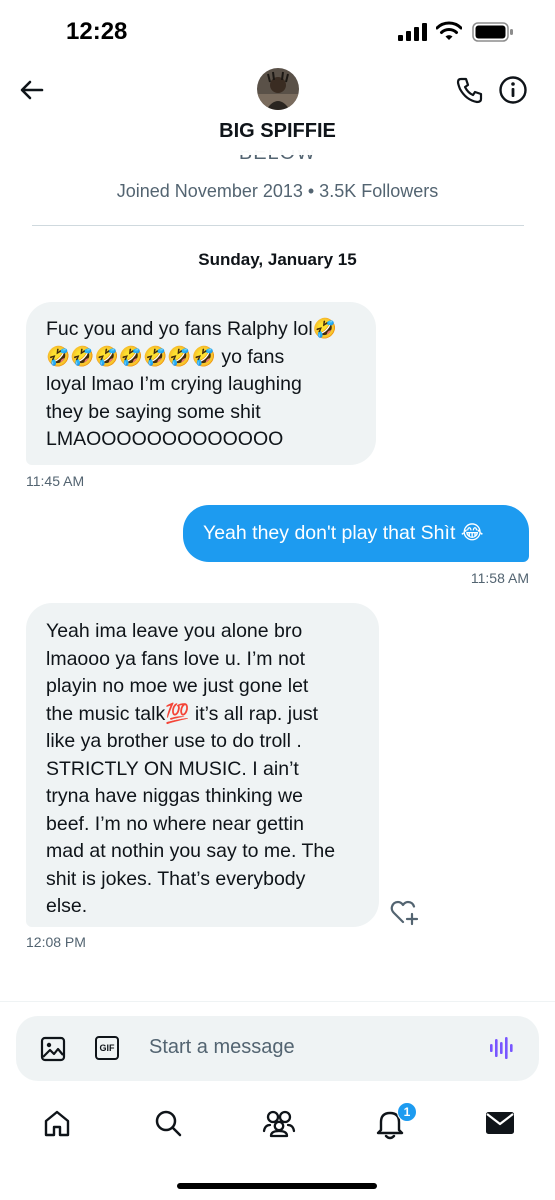 The image size is (555, 1200). I want to click on signal-icon, so click(412, 32).